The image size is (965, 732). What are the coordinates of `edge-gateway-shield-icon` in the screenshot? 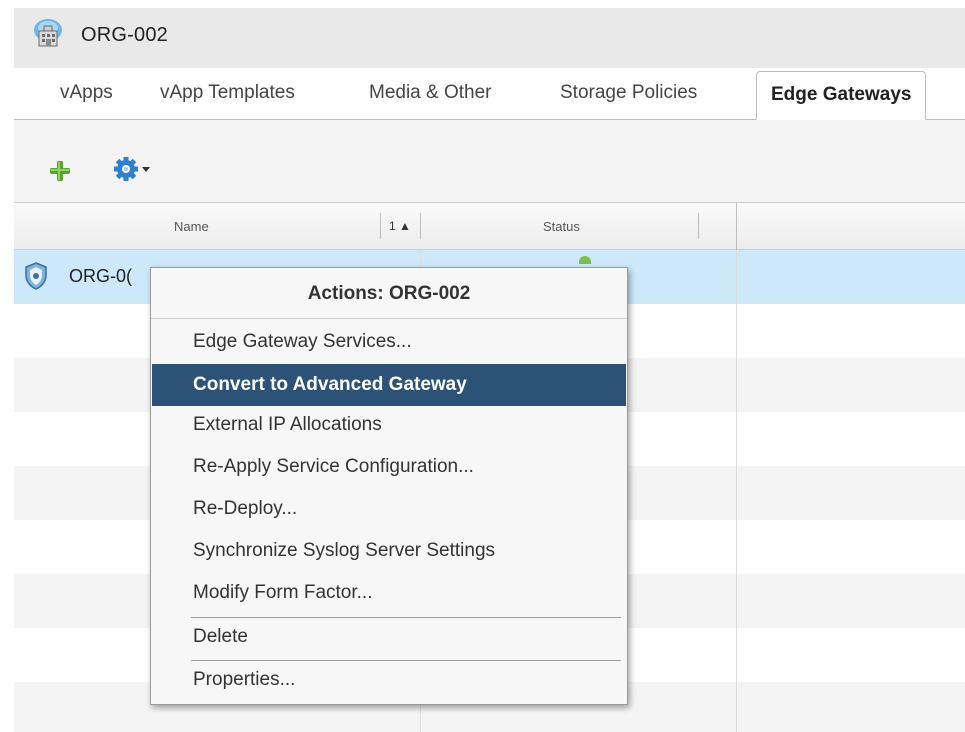 It's located at (36, 276).